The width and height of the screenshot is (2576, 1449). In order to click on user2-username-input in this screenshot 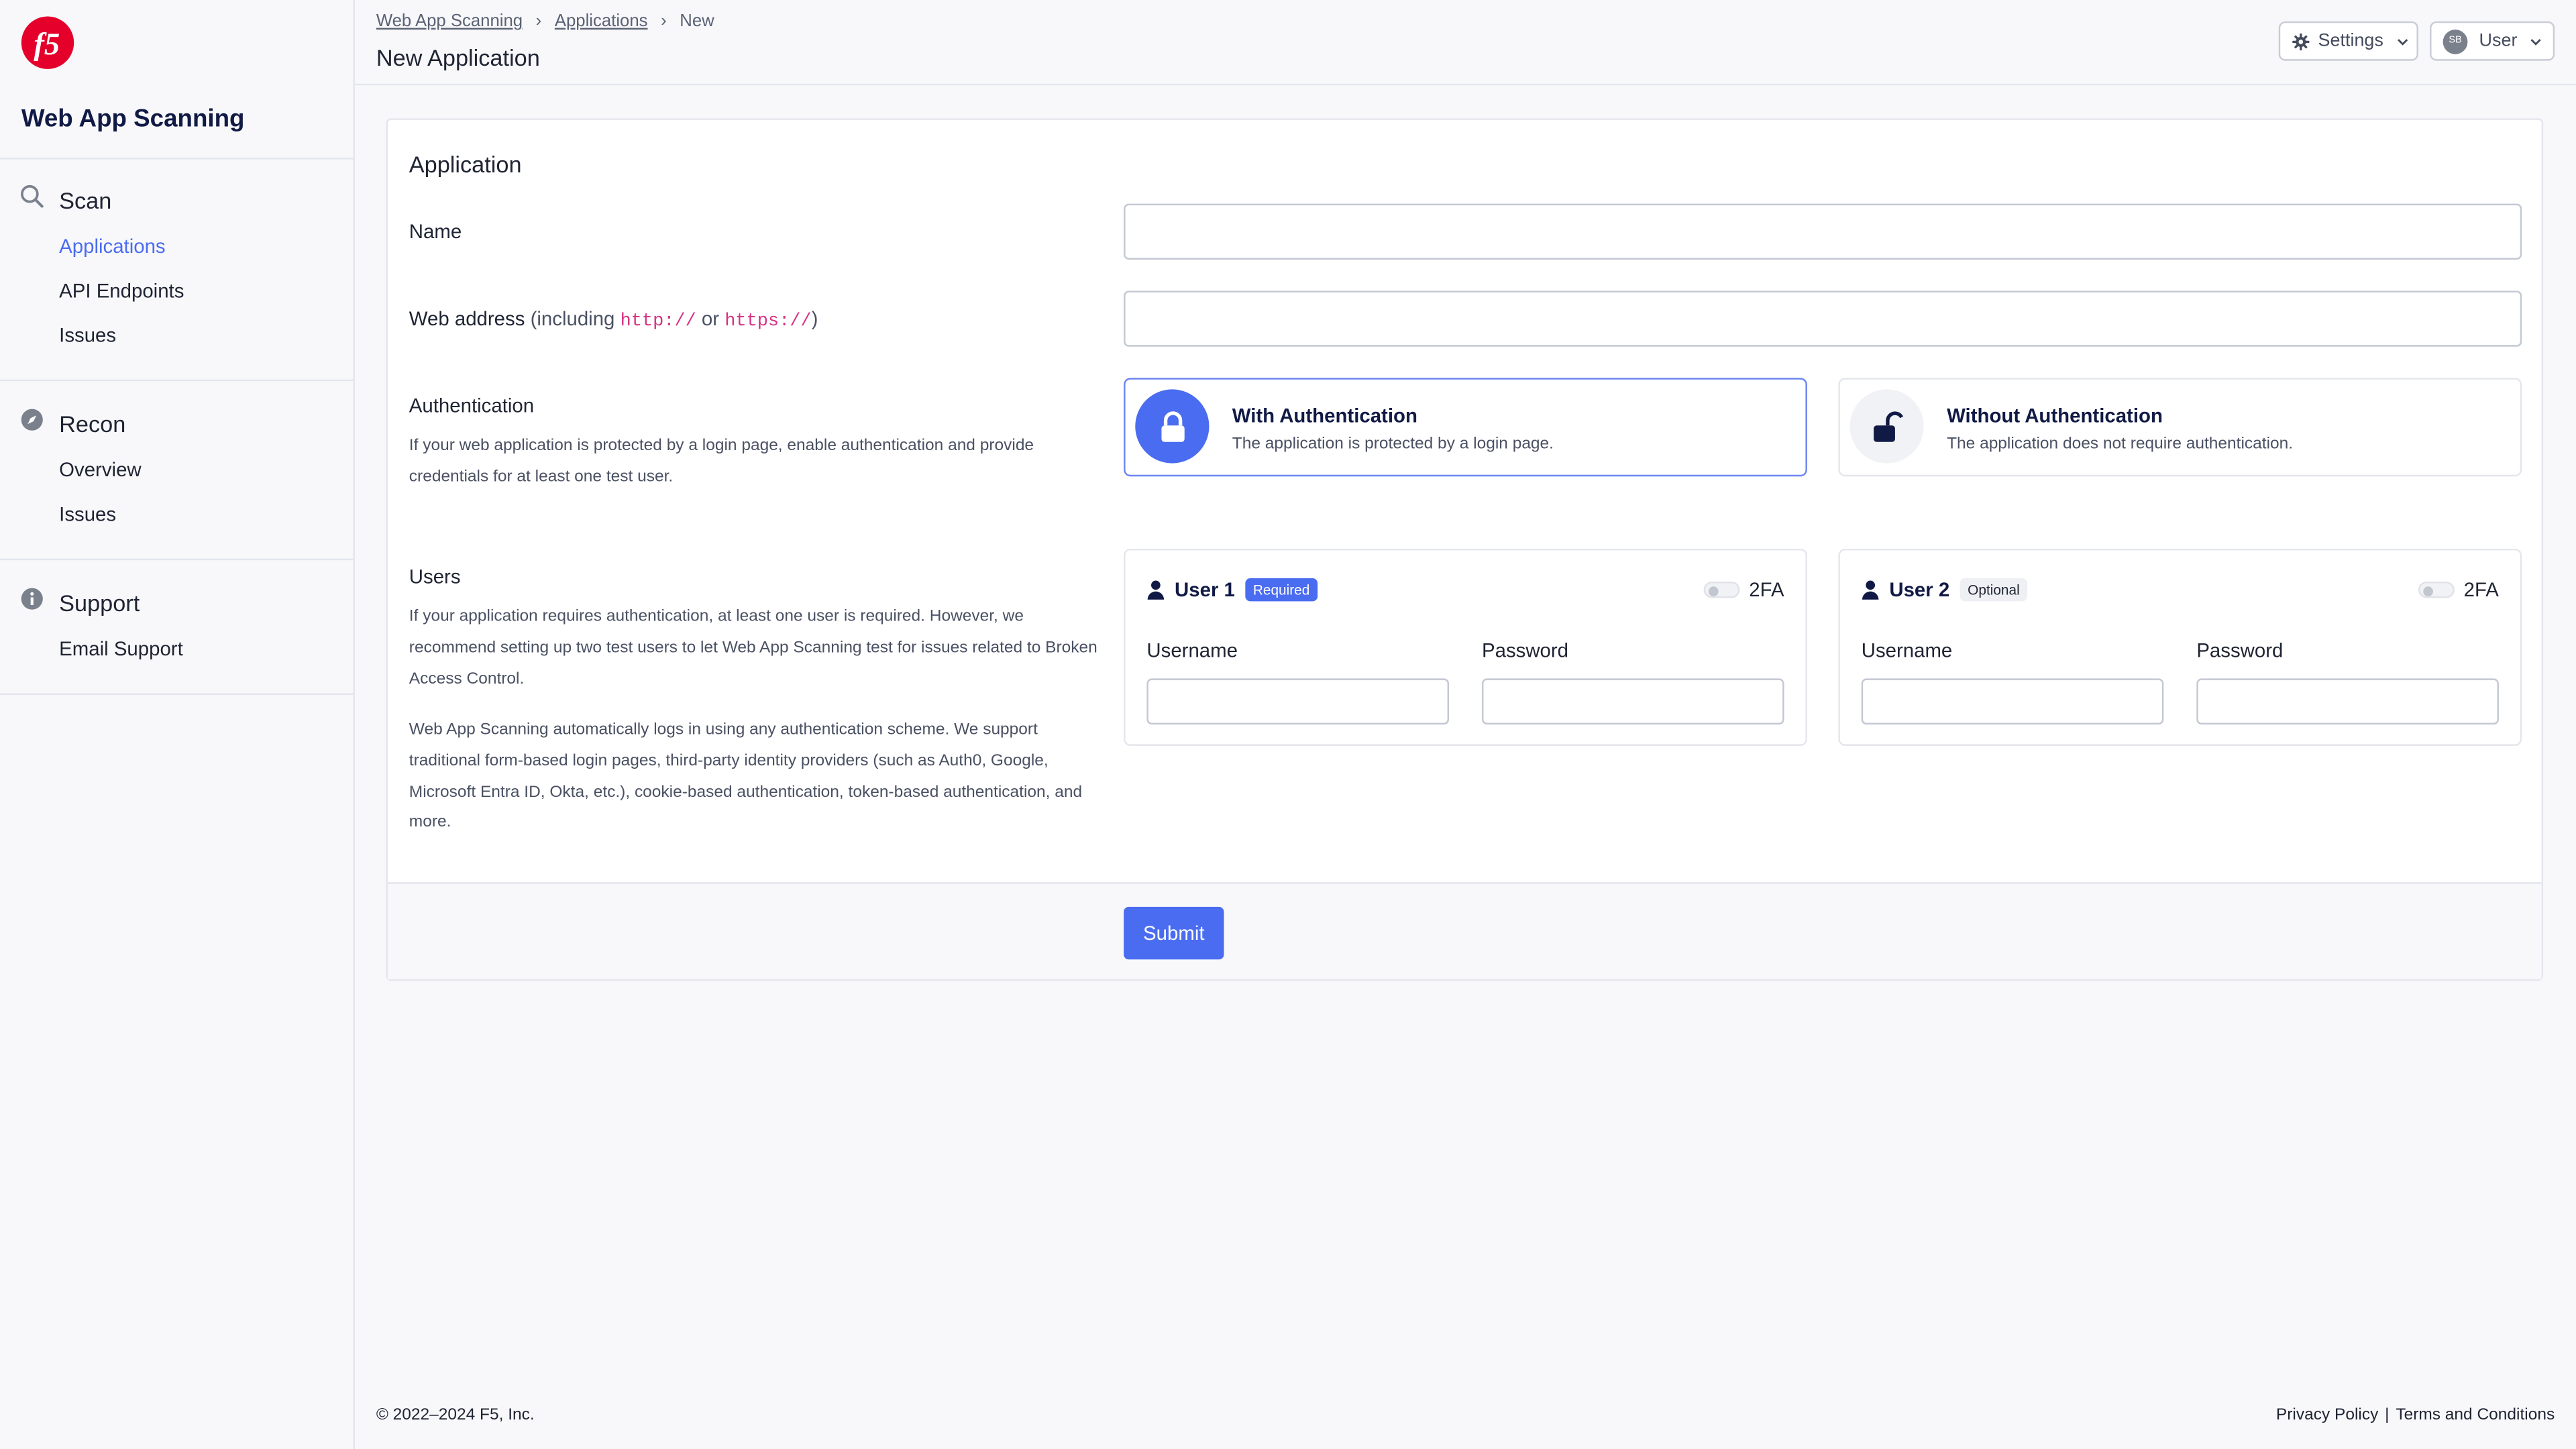, I will do `click(2012, 701)`.